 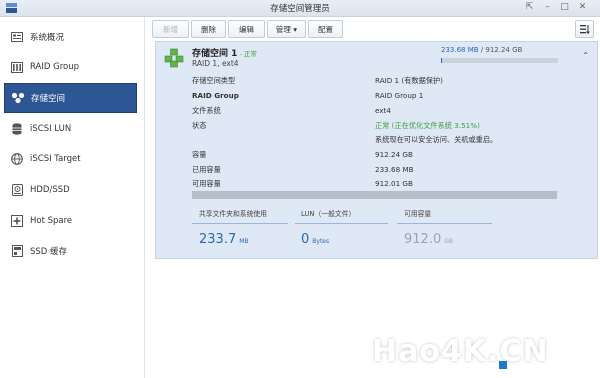 I want to click on sidebar-item-hdd-ssd: HDD/SSD, so click(x=69, y=190).